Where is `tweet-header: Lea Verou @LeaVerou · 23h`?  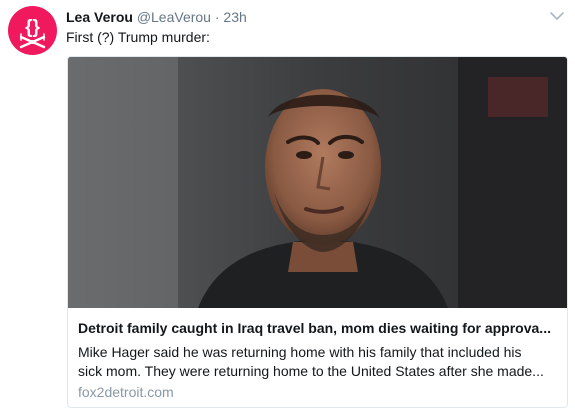
tweet-header: Lea Verou @LeaVerou · 23h is located at coordinates (300, 17).